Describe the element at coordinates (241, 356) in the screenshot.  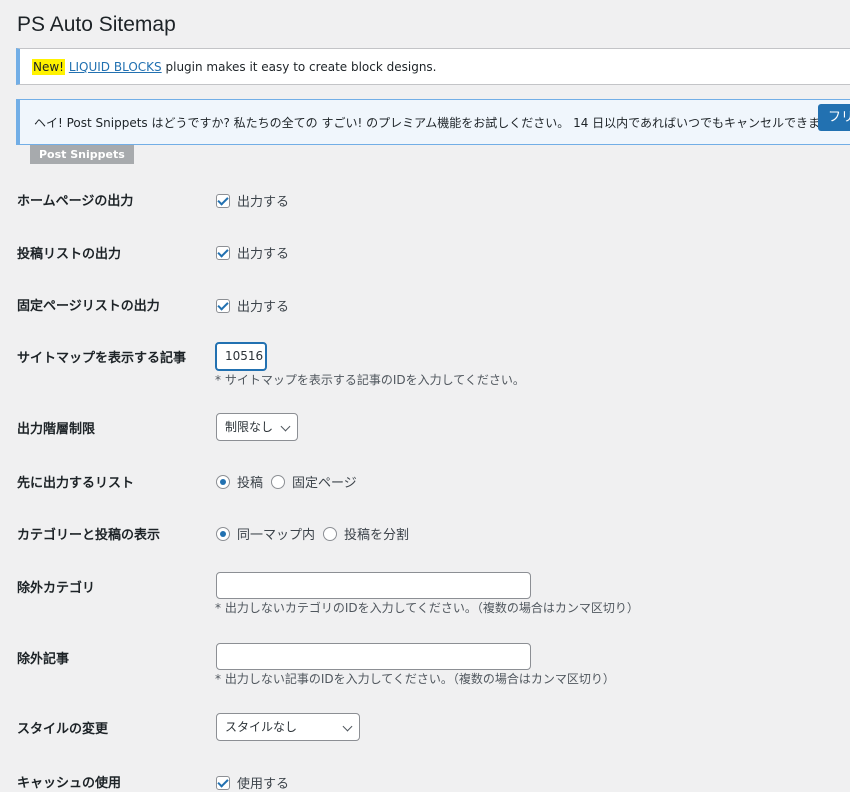
I see `sitemap-post-id-input: 10516` at that location.